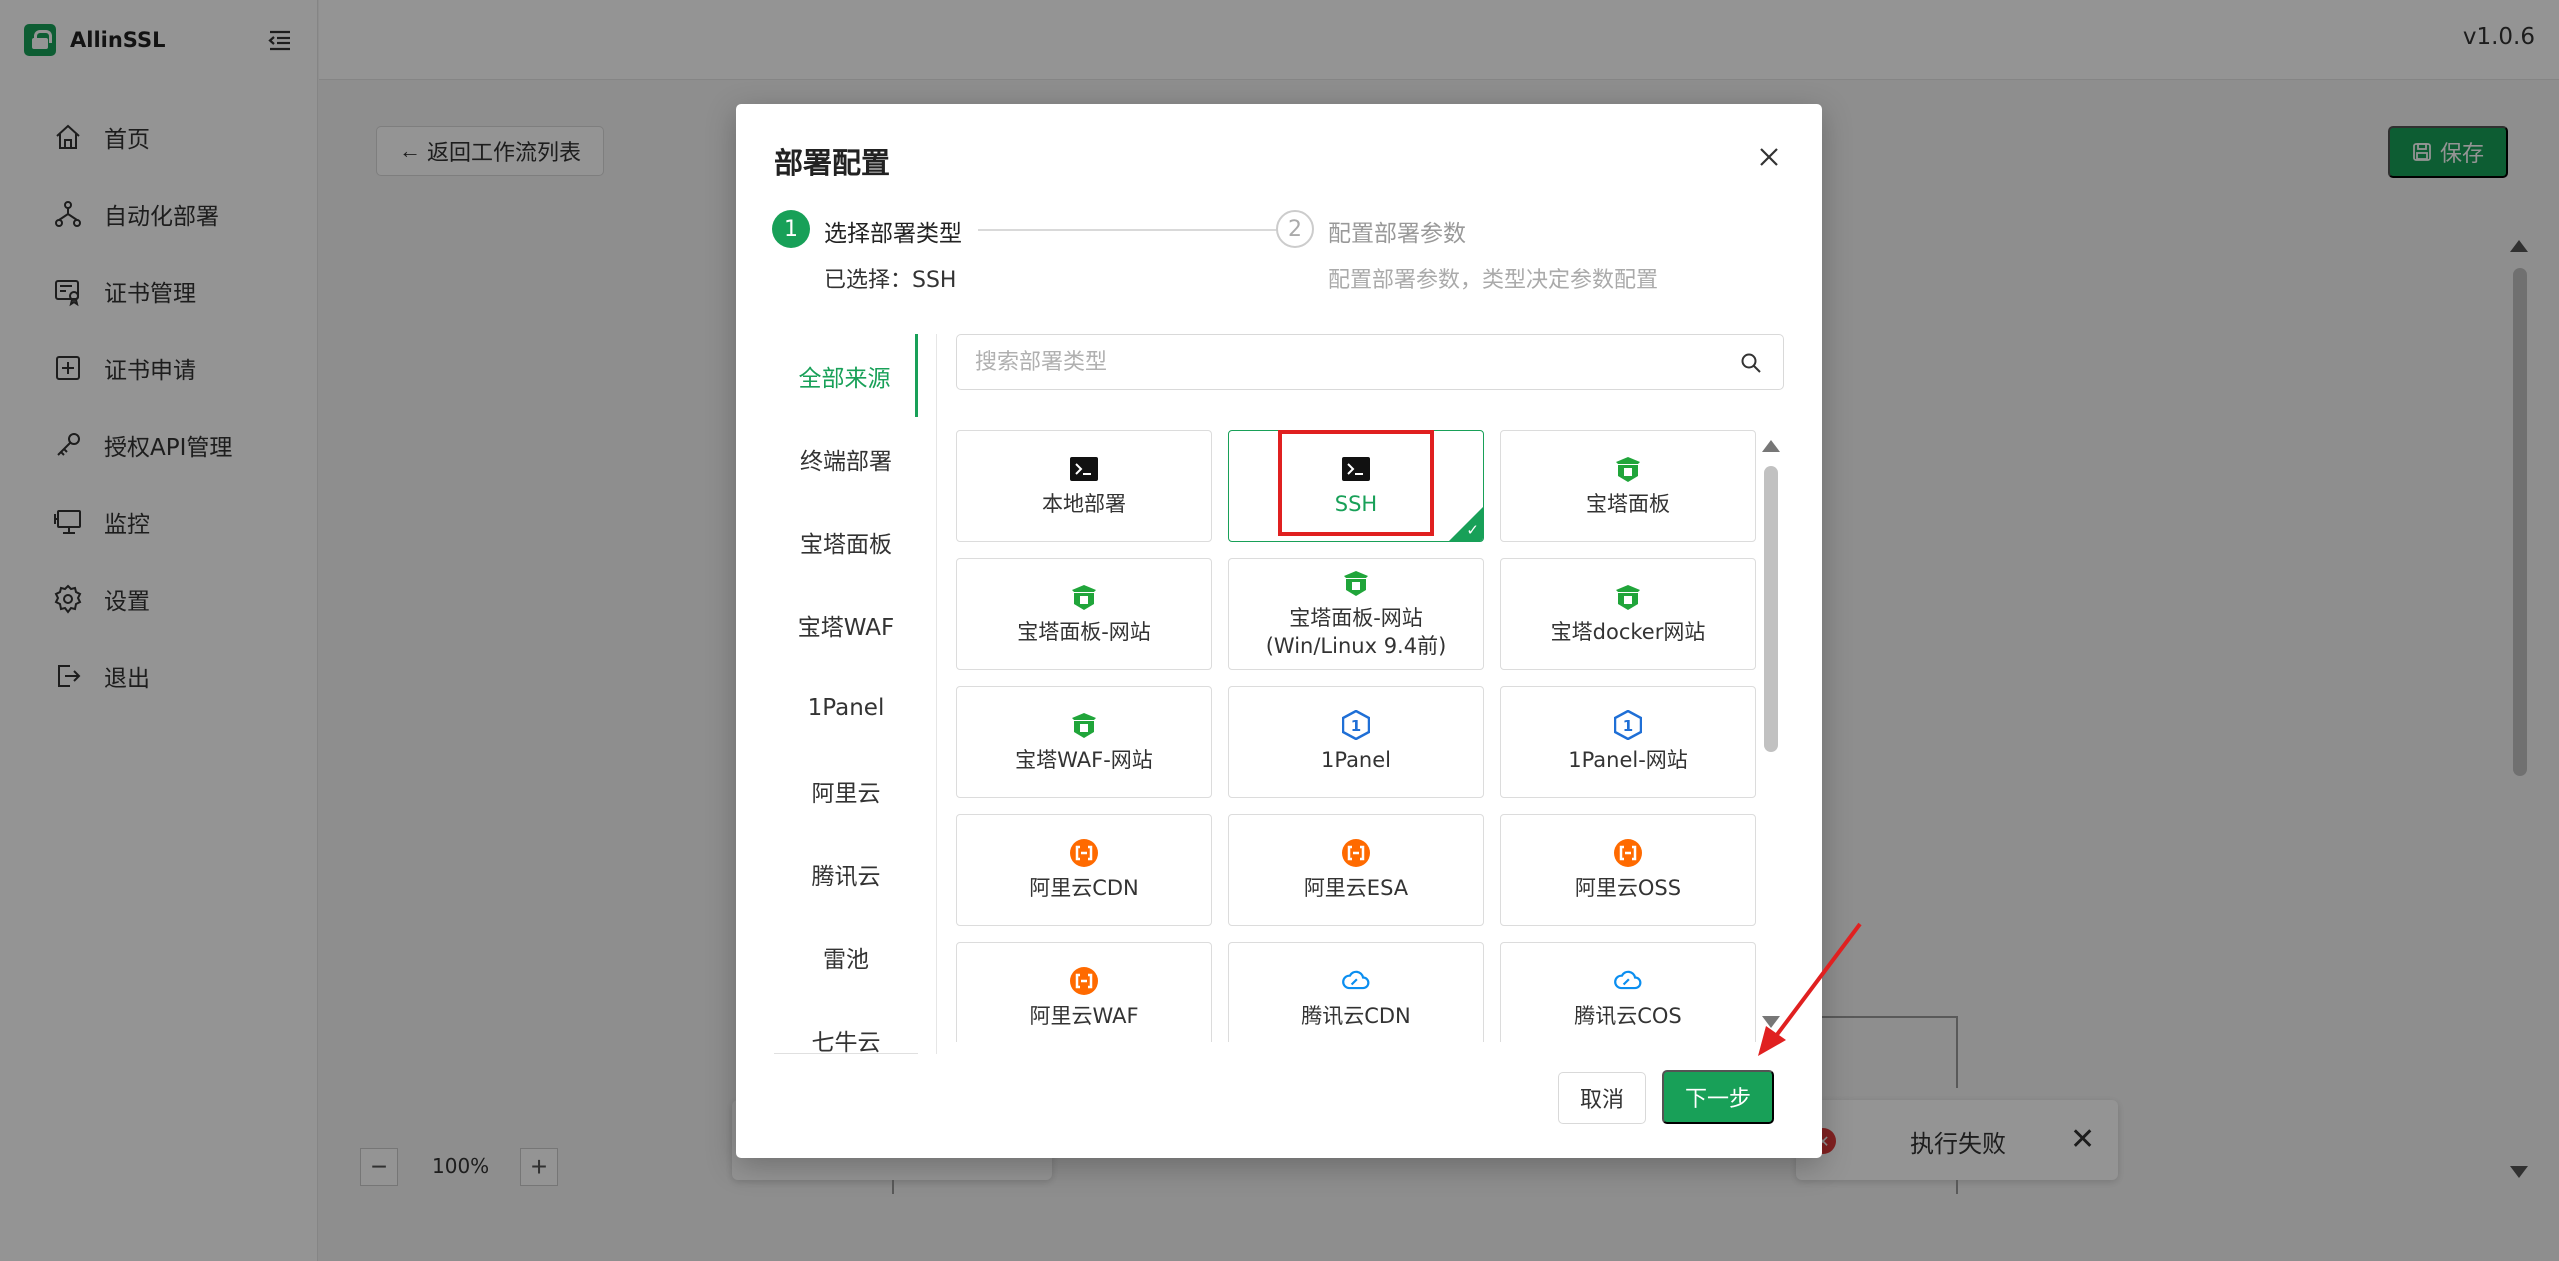  What do you see at coordinates (1769, 157) in the screenshot?
I see `close-icon` at bounding box center [1769, 157].